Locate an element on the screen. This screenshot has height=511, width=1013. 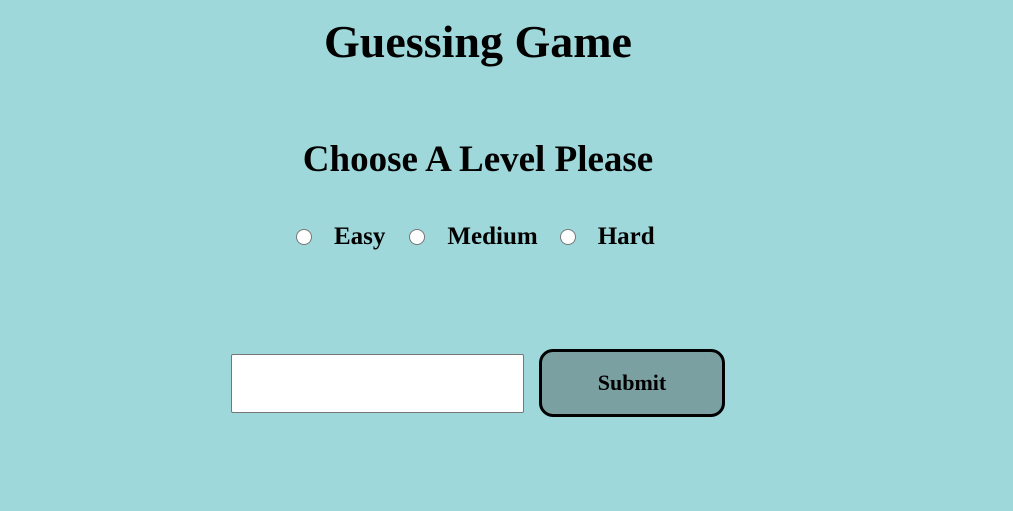
level-option-easy: Easy is located at coordinates (340, 237).